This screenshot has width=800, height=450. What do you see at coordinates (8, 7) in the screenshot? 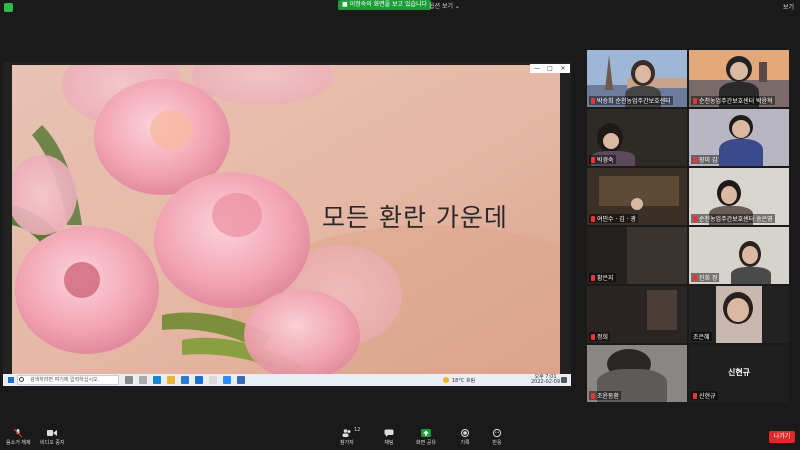
I see `shield-icon` at bounding box center [8, 7].